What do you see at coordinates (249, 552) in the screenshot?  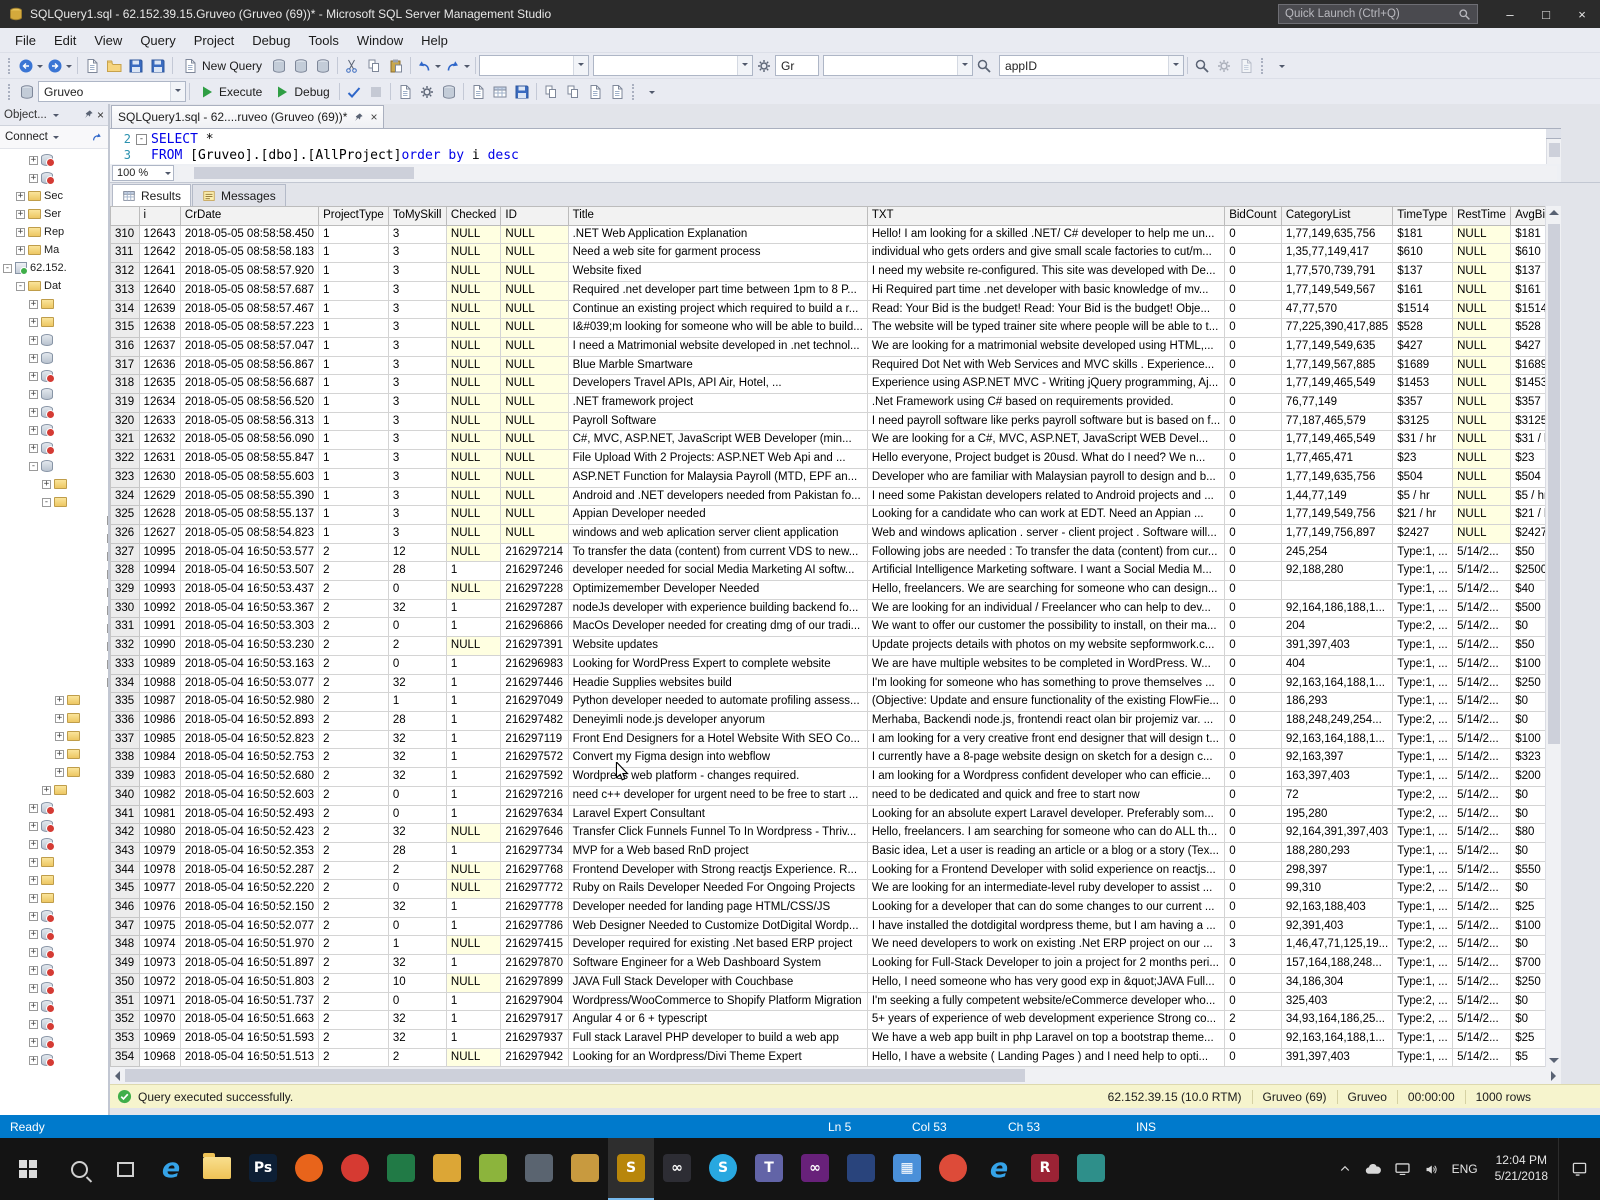 I see `grid-cell: 2018-05-04 16:50:53.577` at bounding box center [249, 552].